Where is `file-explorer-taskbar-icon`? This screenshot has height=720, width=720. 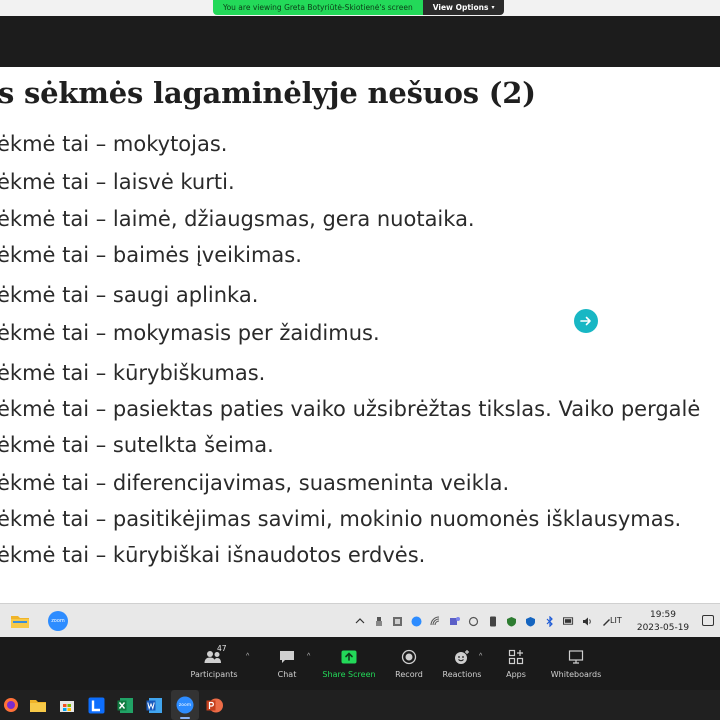
file-explorer-taskbar-icon is located at coordinates (38, 705).